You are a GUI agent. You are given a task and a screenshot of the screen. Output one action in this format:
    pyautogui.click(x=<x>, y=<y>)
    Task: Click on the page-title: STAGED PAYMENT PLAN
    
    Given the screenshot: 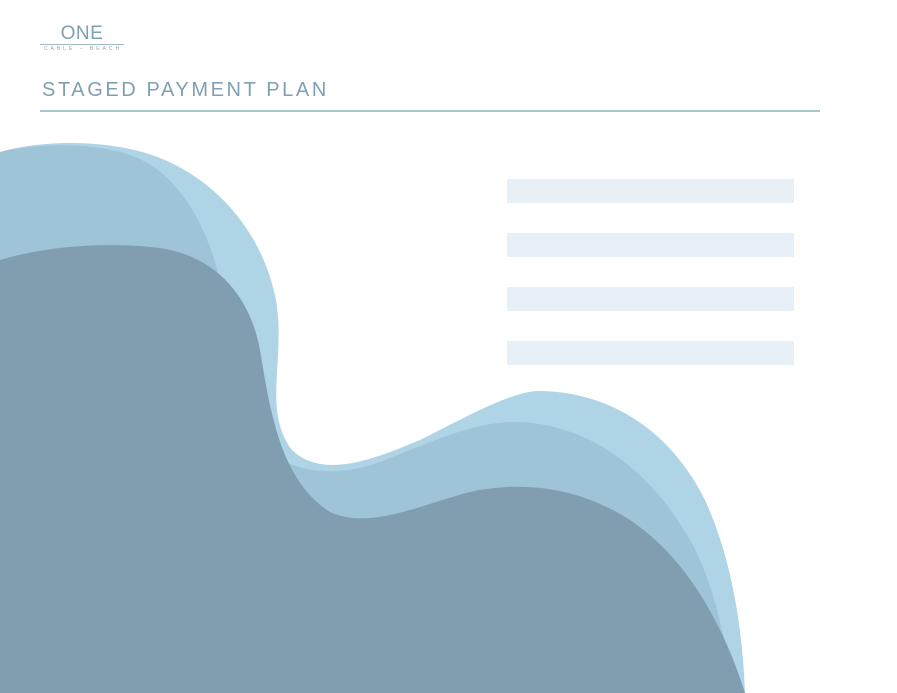 What is the action you would take?
    pyautogui.click(x=185, y=90)
    